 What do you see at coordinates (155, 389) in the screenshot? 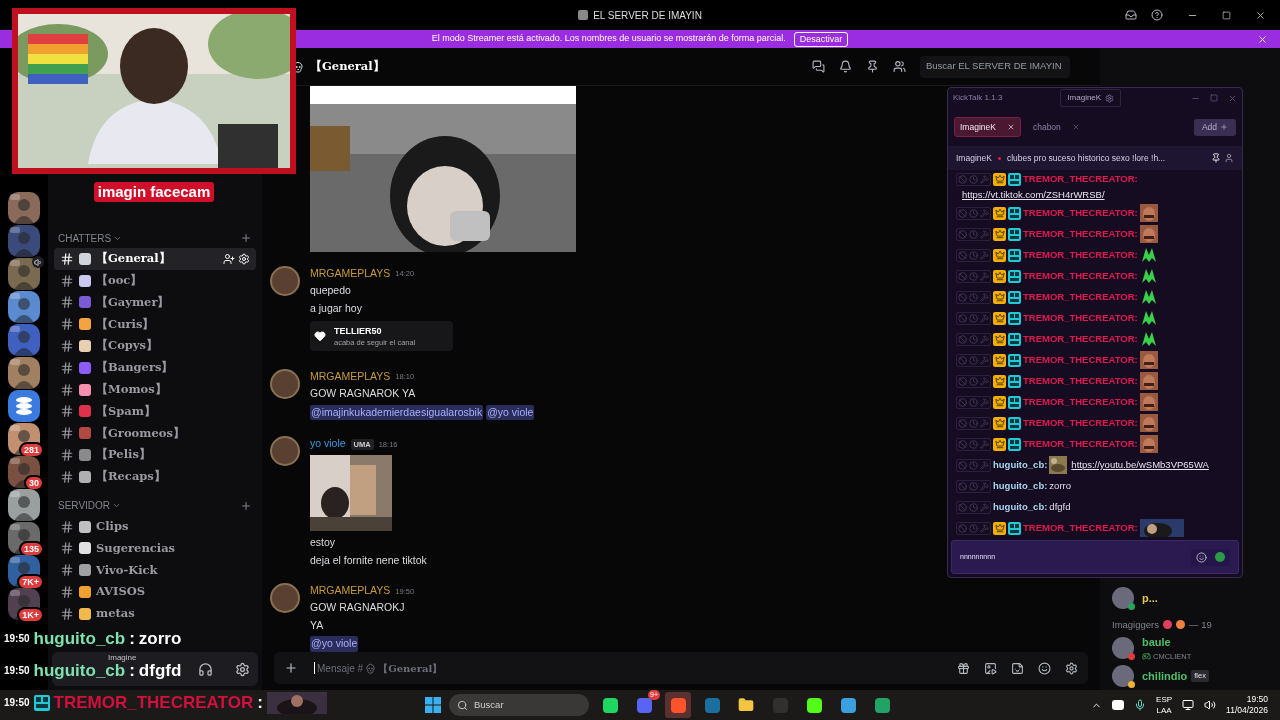
I see `channel-item: 【Momos】` at bounding box center [155, 389].